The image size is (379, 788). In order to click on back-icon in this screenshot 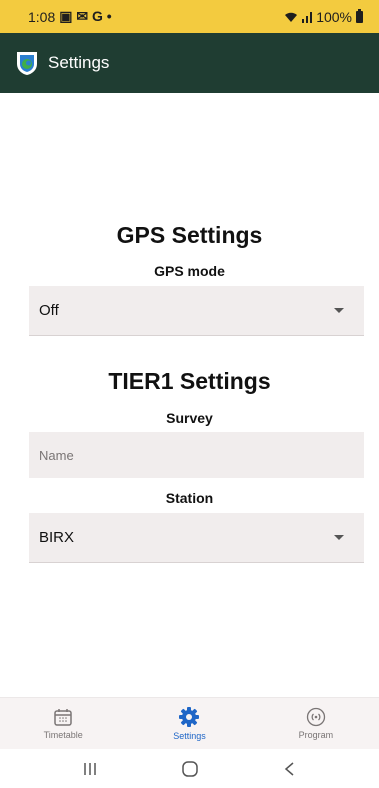, I will do `click(290, 769)`.